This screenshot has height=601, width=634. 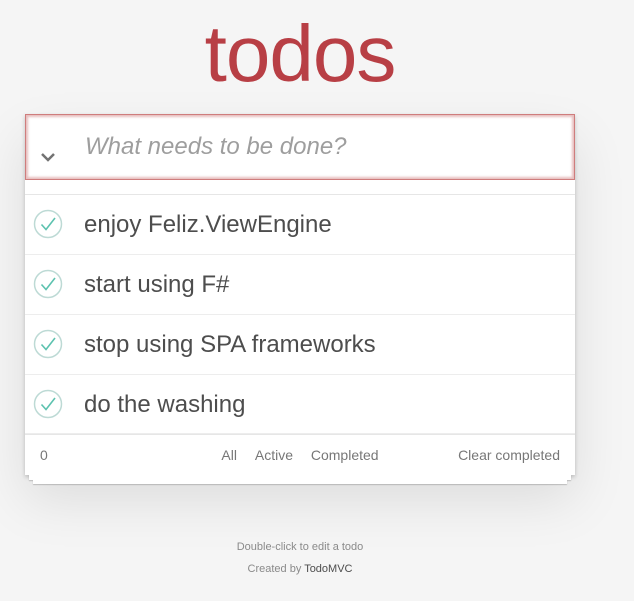 I want to click on app-title: todos, so click(x=300, y=53).